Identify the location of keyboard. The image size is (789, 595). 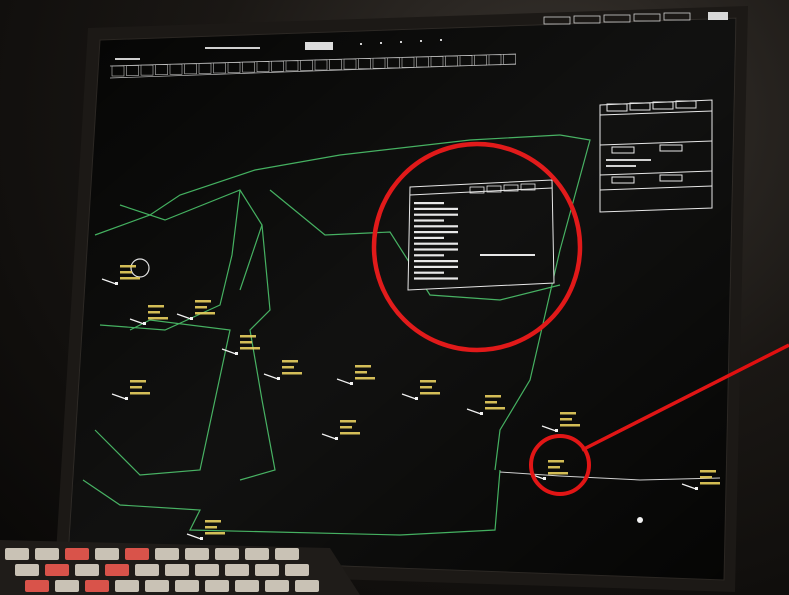
(180, 567).